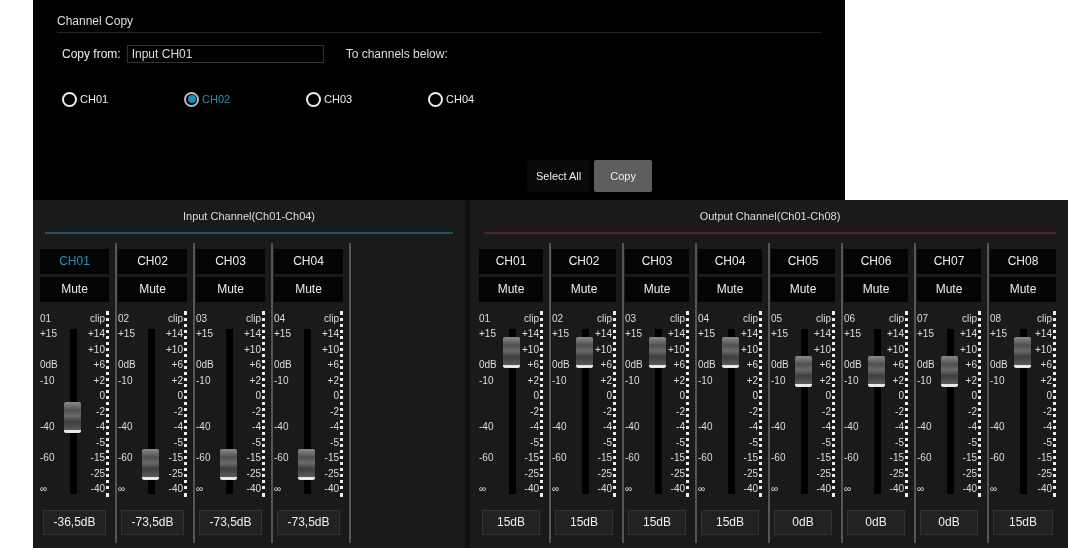 The image size is (1068, 548). What do you see at coordinates (623, 176) in the screenshot?
I see `copy-button: Copy` at bounding box center [623, 176].